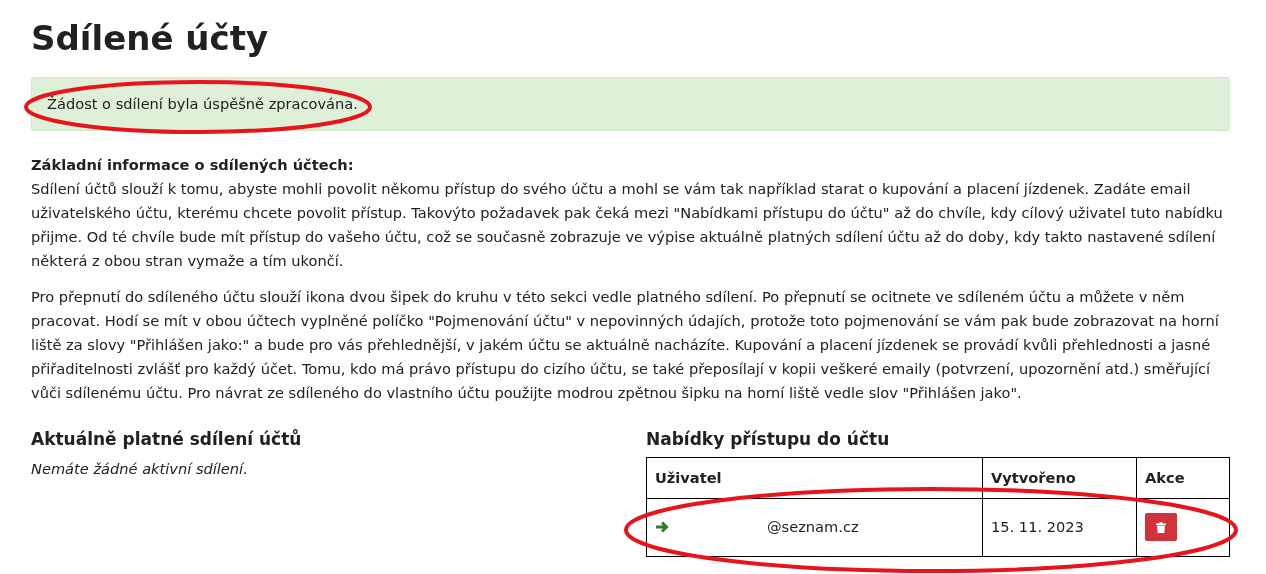 Image resolution: width=1266 pixels, height=574 pixels. I want to click on column-header: Uživatel, so click(814, 478).